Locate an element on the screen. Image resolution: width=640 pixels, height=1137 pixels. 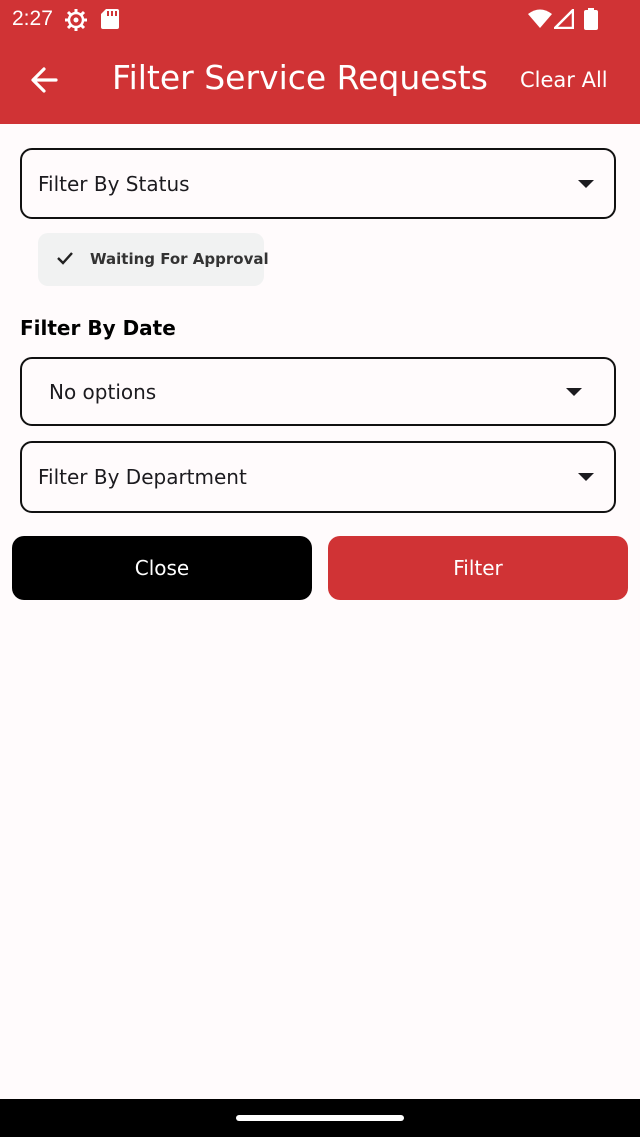
date-filter-heading: Filter By Date is located at coordinates (98, 328).